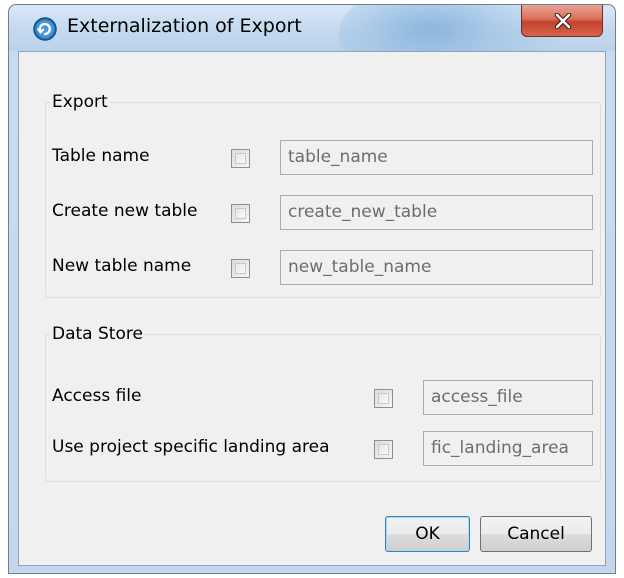 The width and height of the screenshot is (624, 578). I want to click on table-name-checkbox, so click(240, 158).